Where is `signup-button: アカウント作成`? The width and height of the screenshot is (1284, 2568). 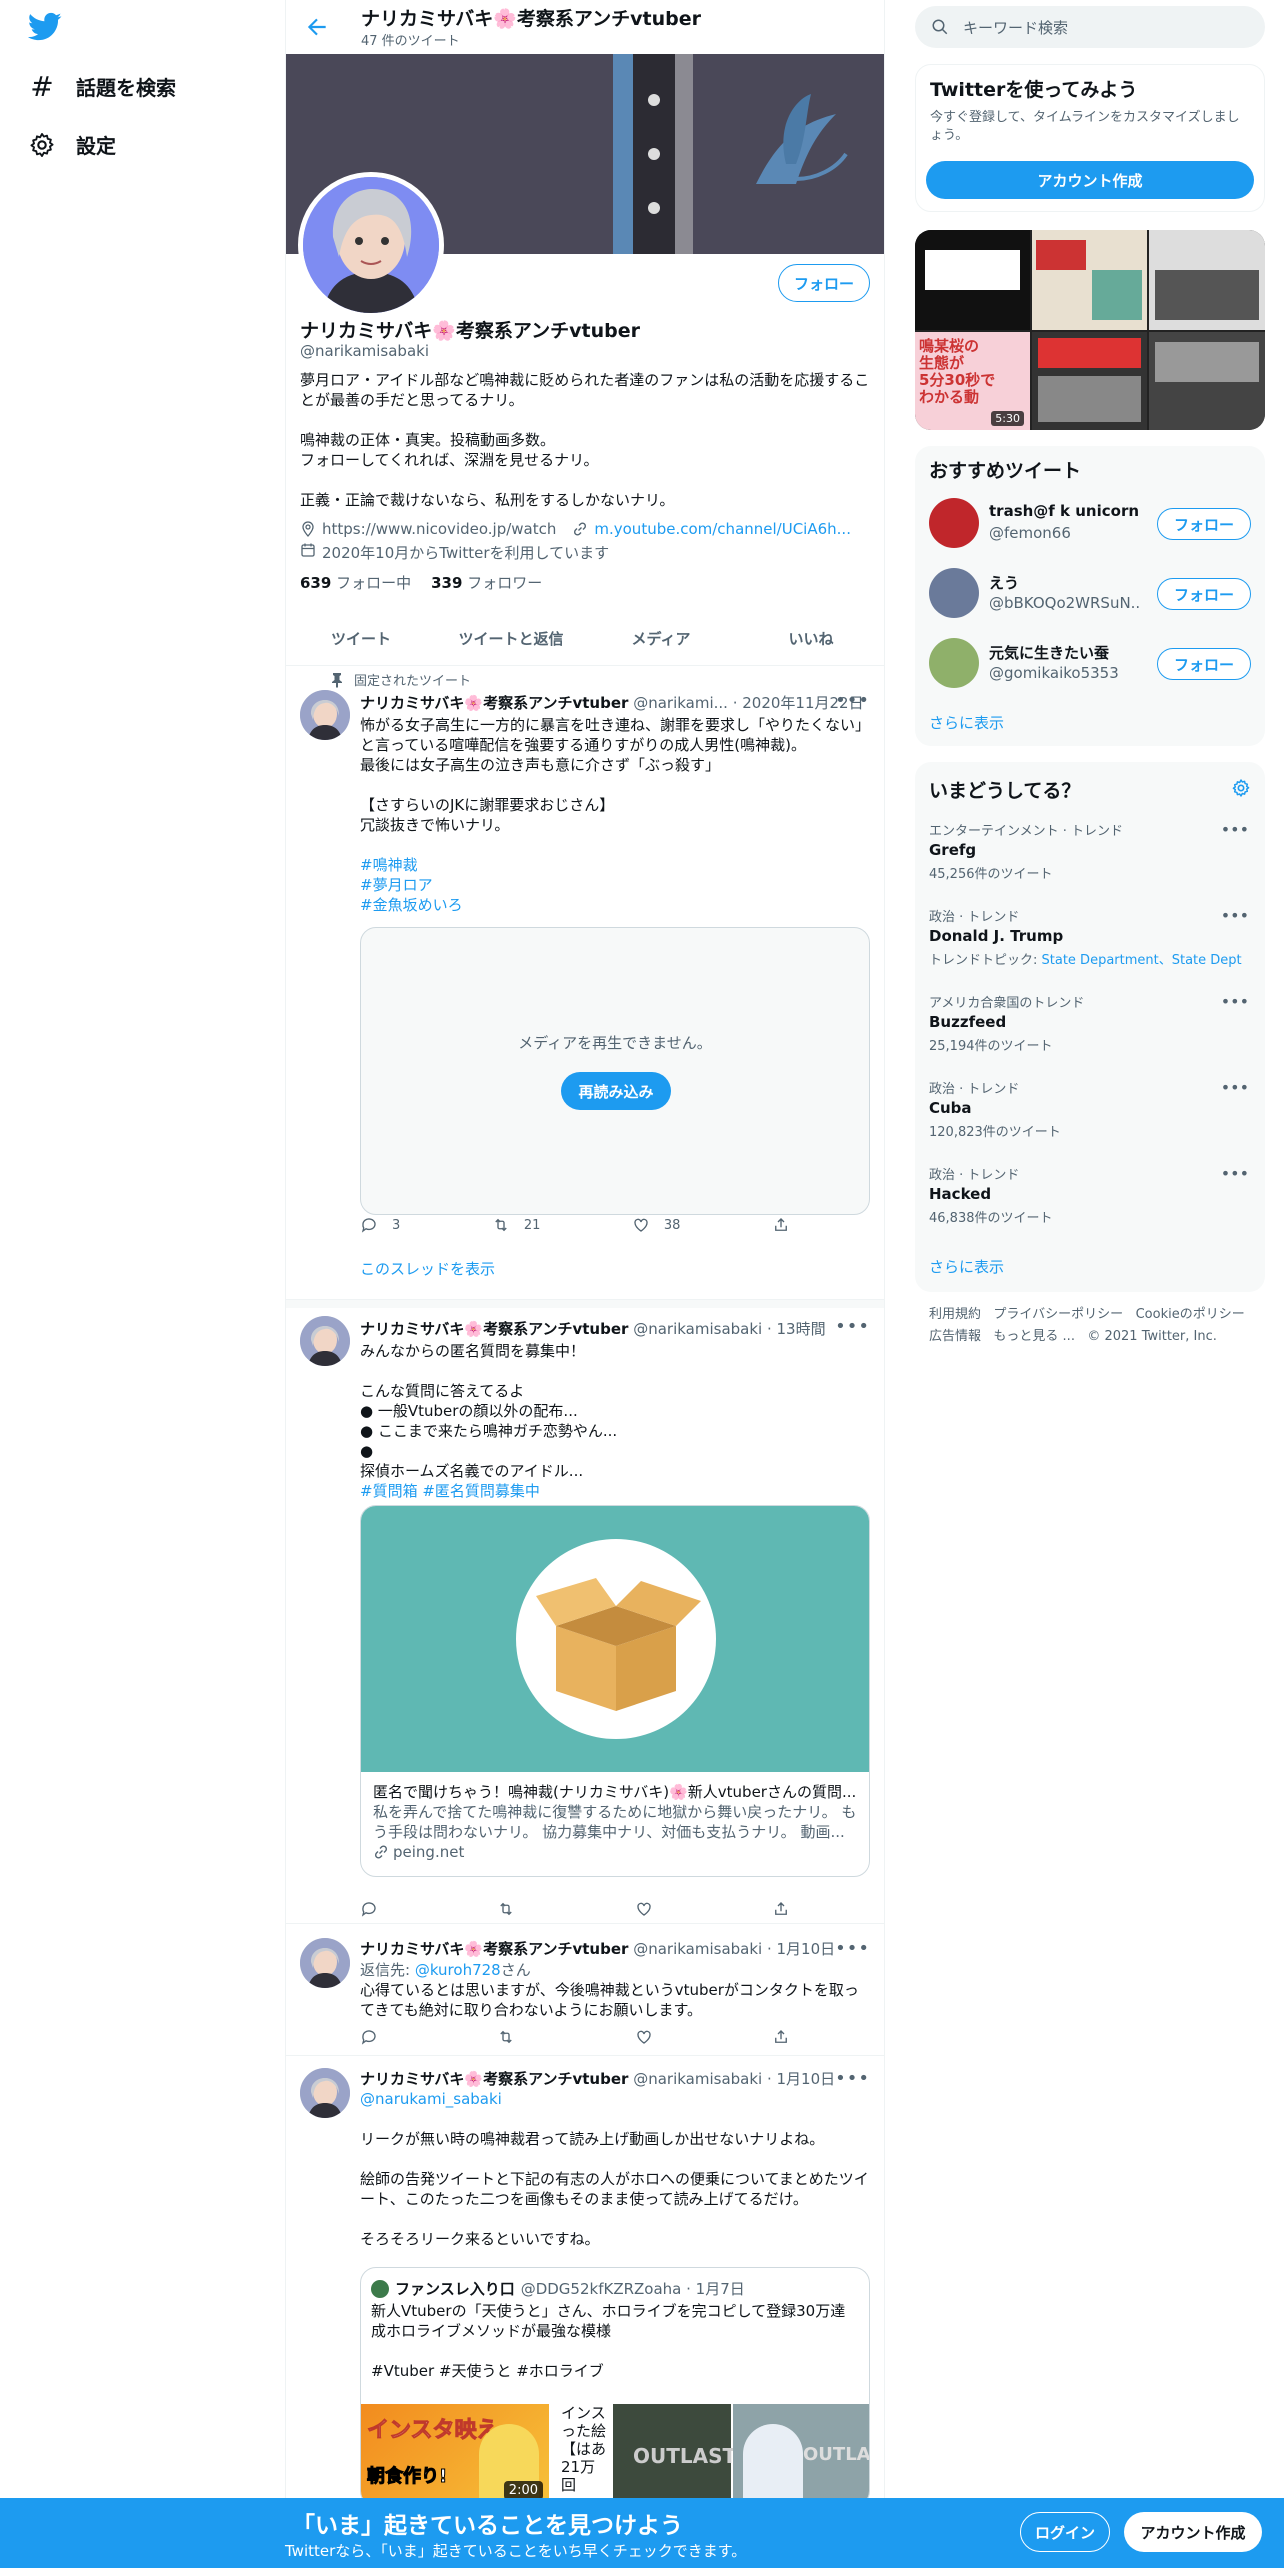 signup-button: アカウント作成 is located at coordinates (1193, 2532).